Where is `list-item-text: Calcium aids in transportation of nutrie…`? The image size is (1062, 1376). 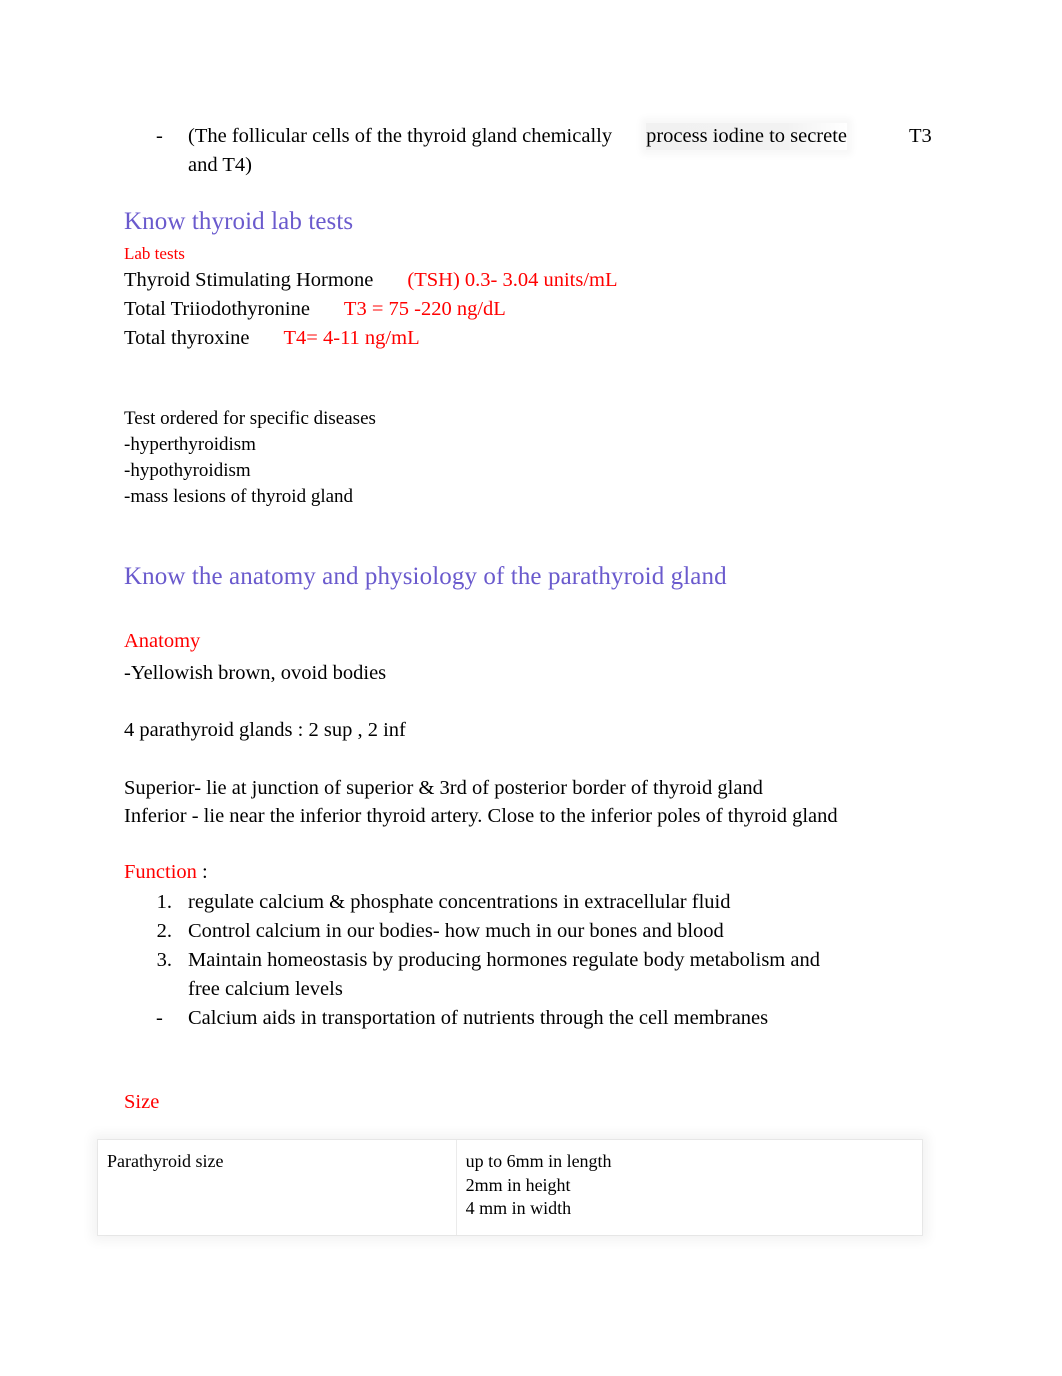
list-item-text: Calcium aids in transportation of nutrie… is located at coordinates (478, 1018).